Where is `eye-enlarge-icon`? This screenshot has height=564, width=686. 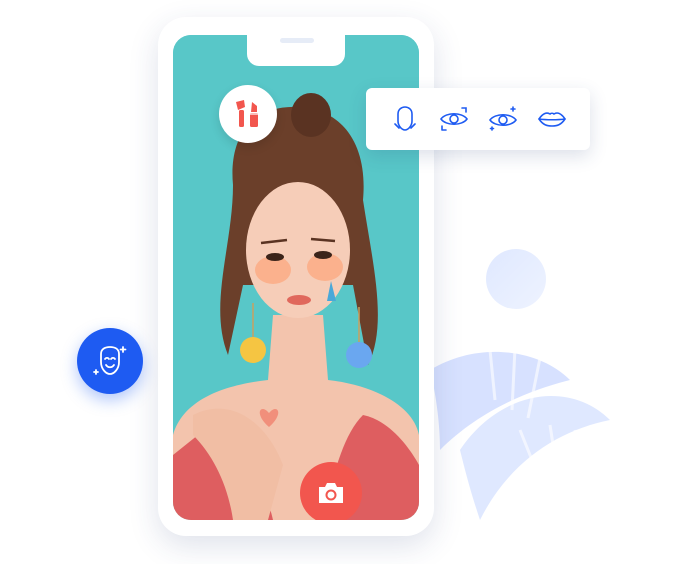 eye-enlarge-icon is located at coordinates (453, 119).